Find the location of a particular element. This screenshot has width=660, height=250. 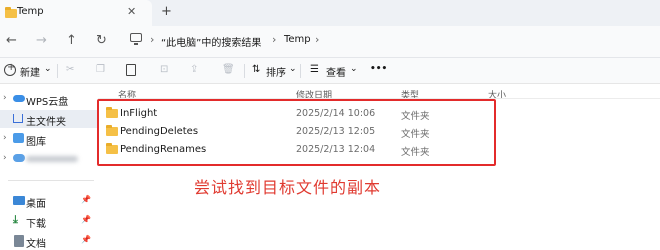

download-icon: ⤓ is located at coordinates (15, 219).